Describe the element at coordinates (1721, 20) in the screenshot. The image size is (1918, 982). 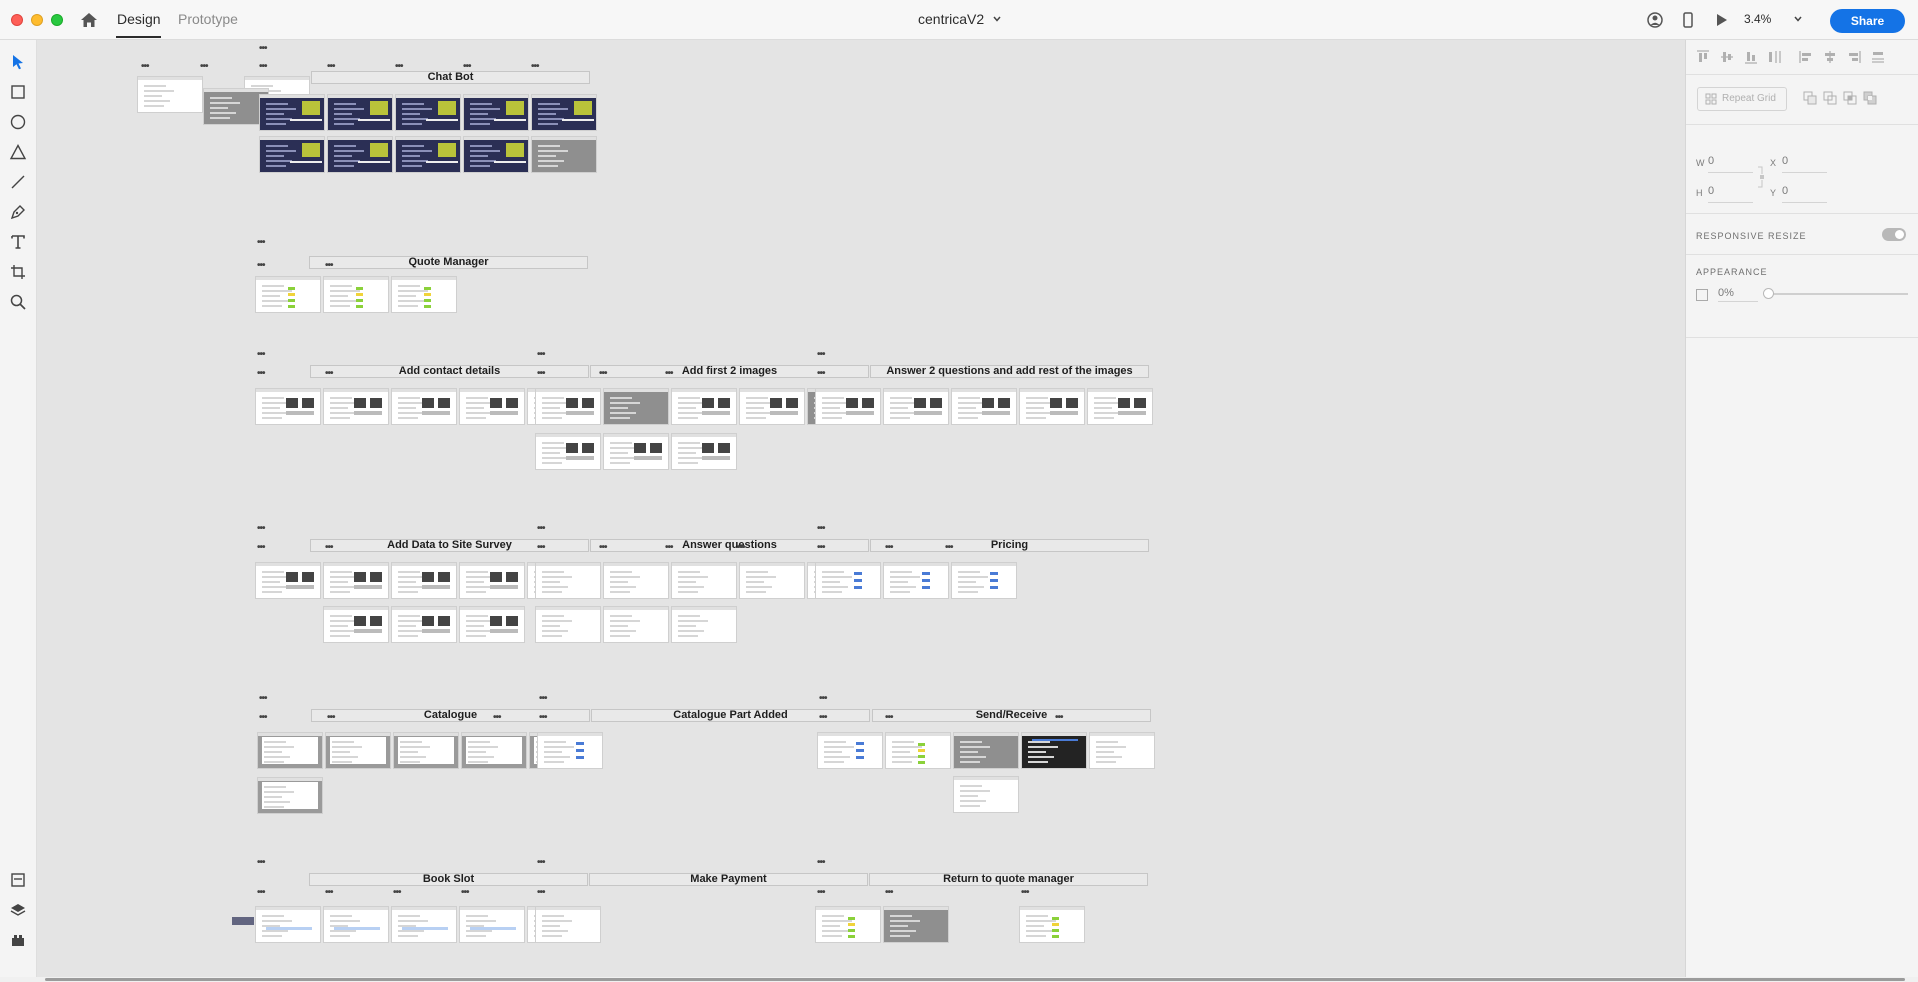
I see `play-icon` at that location.